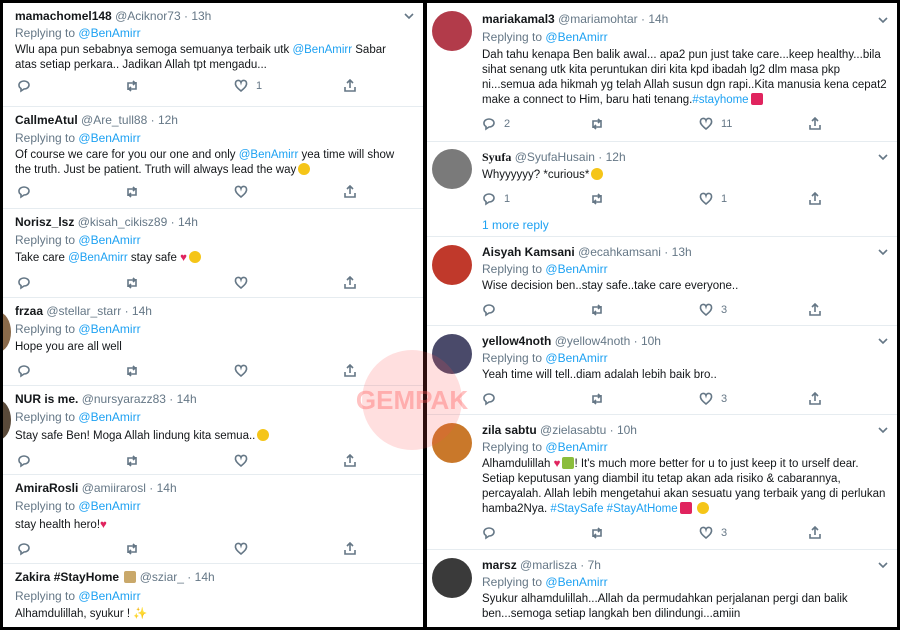 The width and height of the screenshot is (900, 630). What do you see at coordinates (499, 565) in the screenshot?
I see `display-name: marsz` at bounding box center [499, 565].